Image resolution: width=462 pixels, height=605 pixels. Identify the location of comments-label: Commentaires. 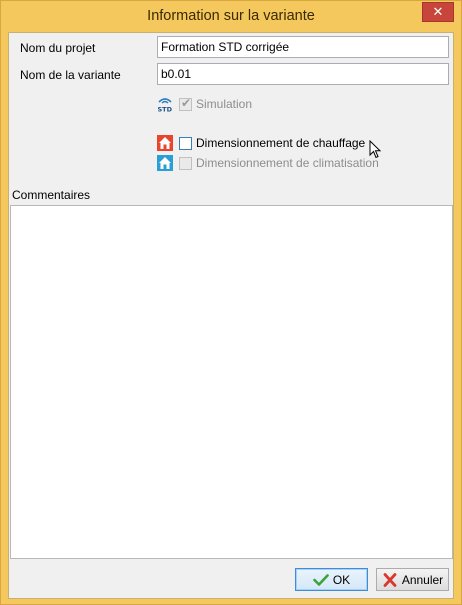
(51, 195).